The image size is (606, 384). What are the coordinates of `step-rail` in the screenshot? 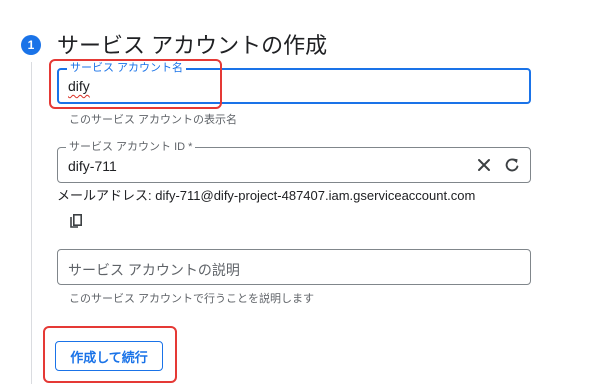 It's located at (31, 223).